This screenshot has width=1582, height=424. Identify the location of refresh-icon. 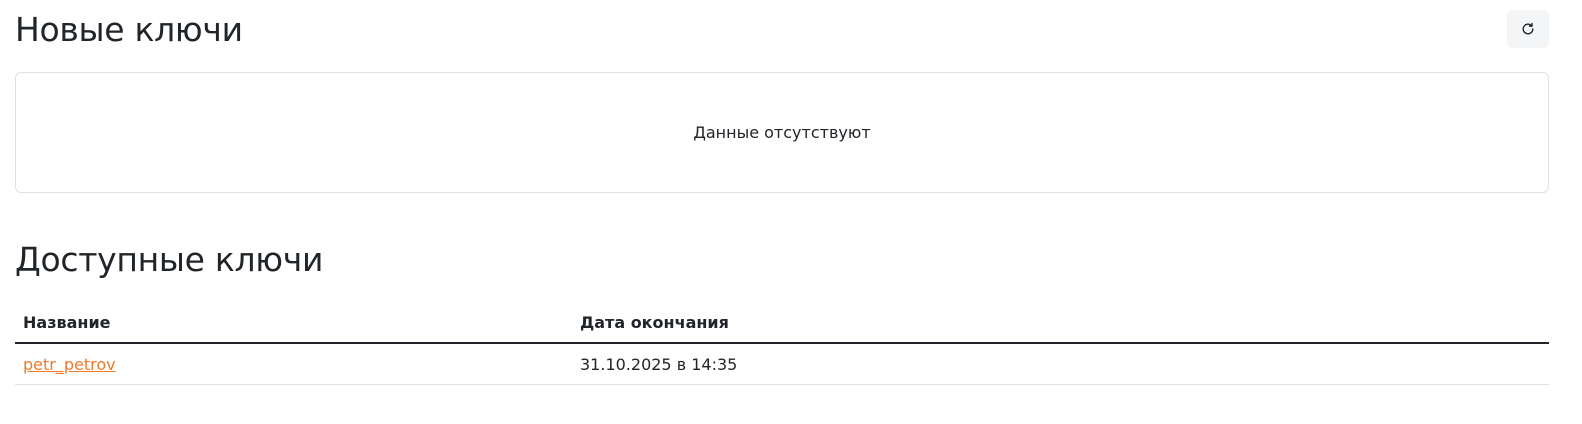
(1528, 29).